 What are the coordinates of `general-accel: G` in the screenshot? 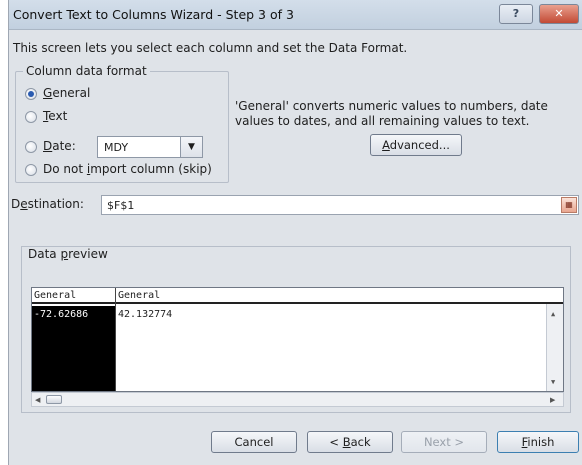 It's located at (48, 93).